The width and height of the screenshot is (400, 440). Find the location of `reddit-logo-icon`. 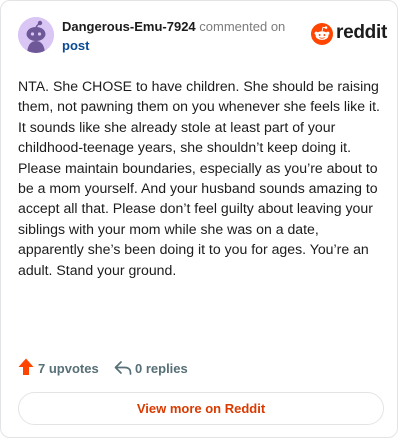

reddit-logo-icon is located at coordinates (322, 34).